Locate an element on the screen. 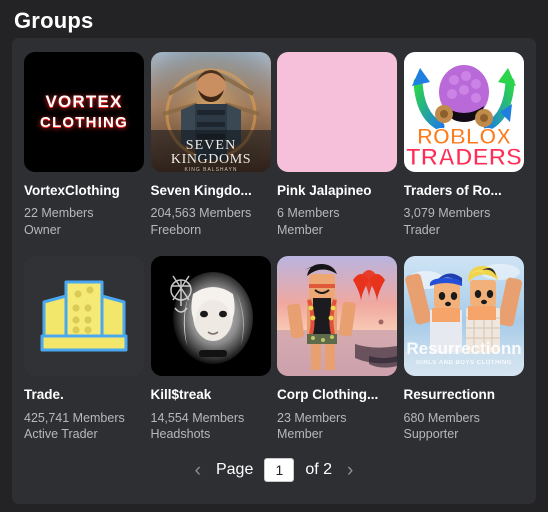 Image resolution: width=548 pixels, height=512 pixels. page-header: Groups is located at coordinates (274, 19).